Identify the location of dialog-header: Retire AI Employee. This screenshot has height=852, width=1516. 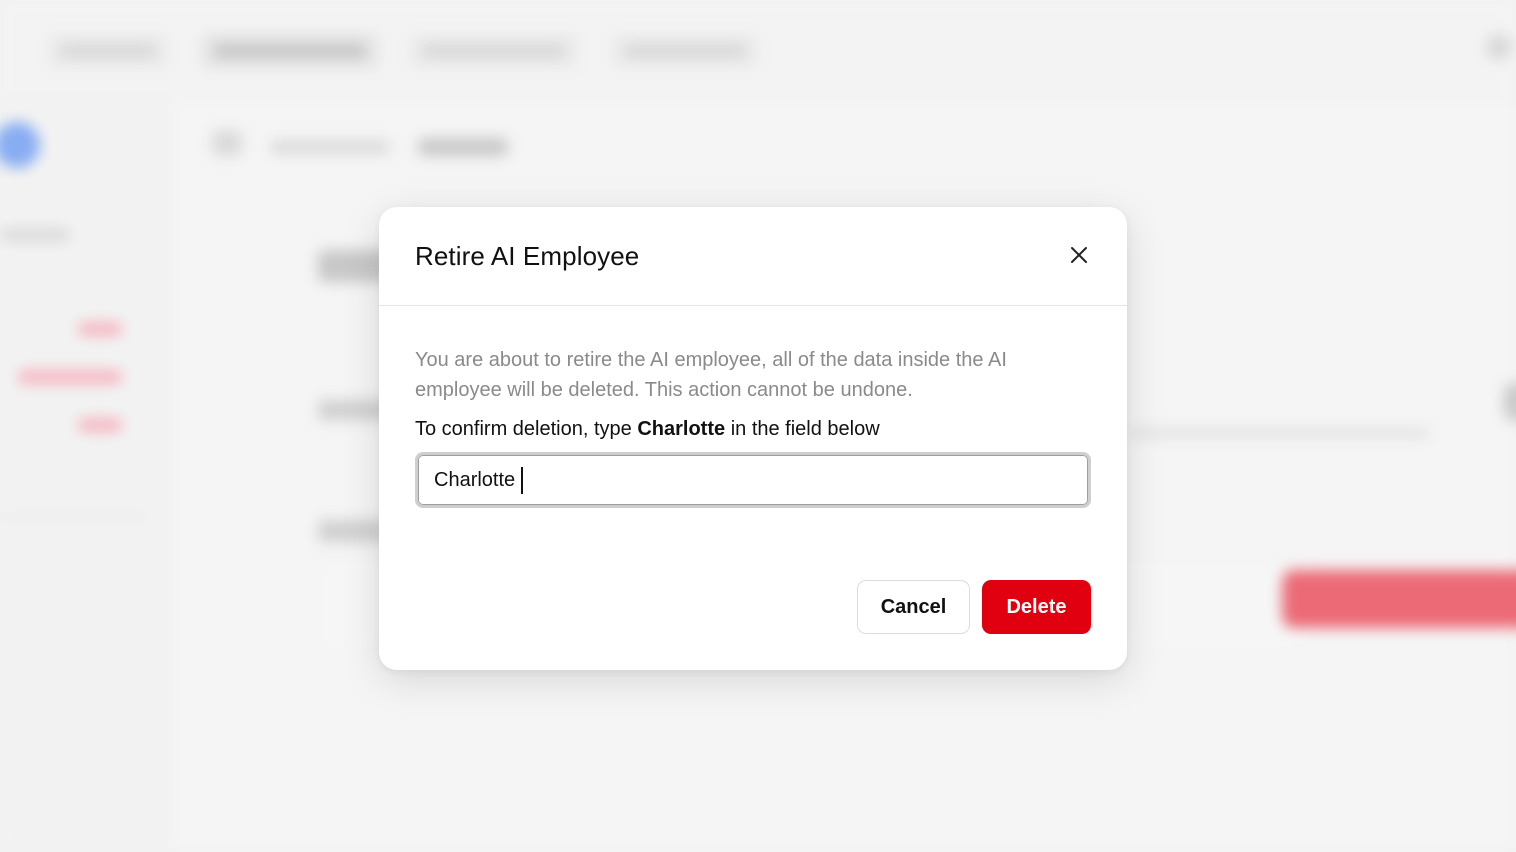
(753, 256).